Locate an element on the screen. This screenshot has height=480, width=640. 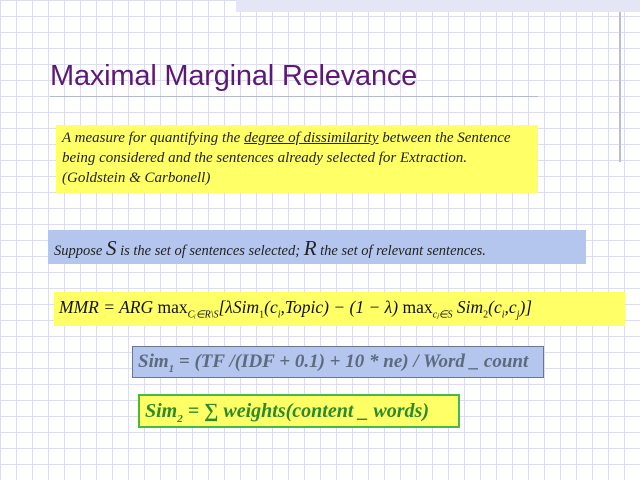
title-underline is located at coordinates (294, 96).